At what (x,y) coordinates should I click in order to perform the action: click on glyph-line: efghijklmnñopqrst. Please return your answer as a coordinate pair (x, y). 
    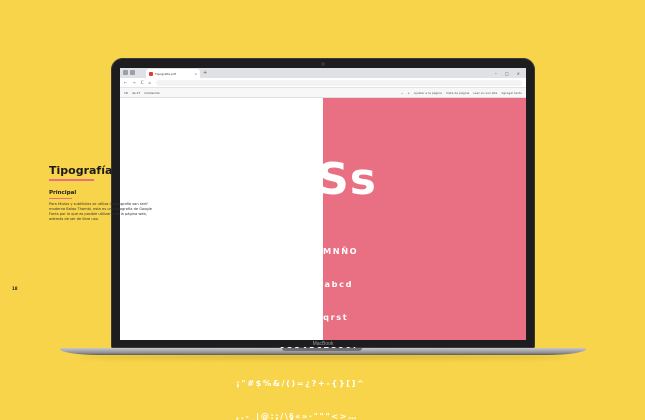
    Looking at the image, I should click on (292, 317).